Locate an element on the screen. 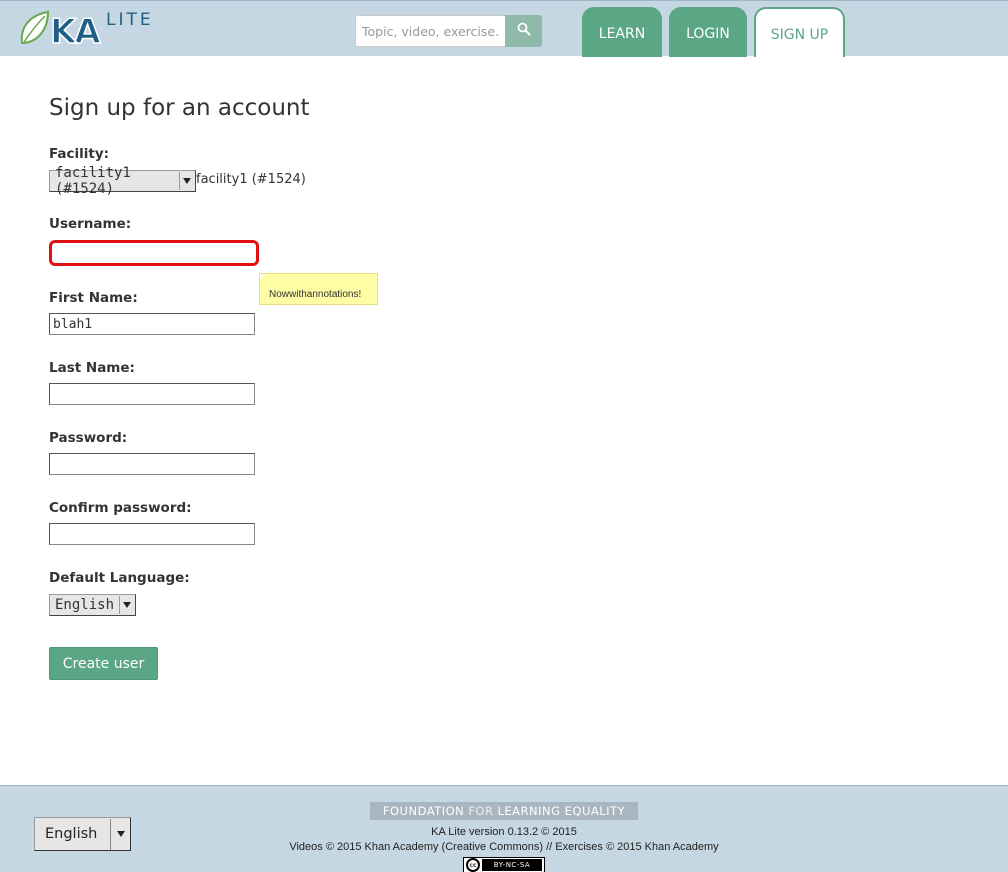  page-title: Sign up for an account is located at coordinates (179, 108).